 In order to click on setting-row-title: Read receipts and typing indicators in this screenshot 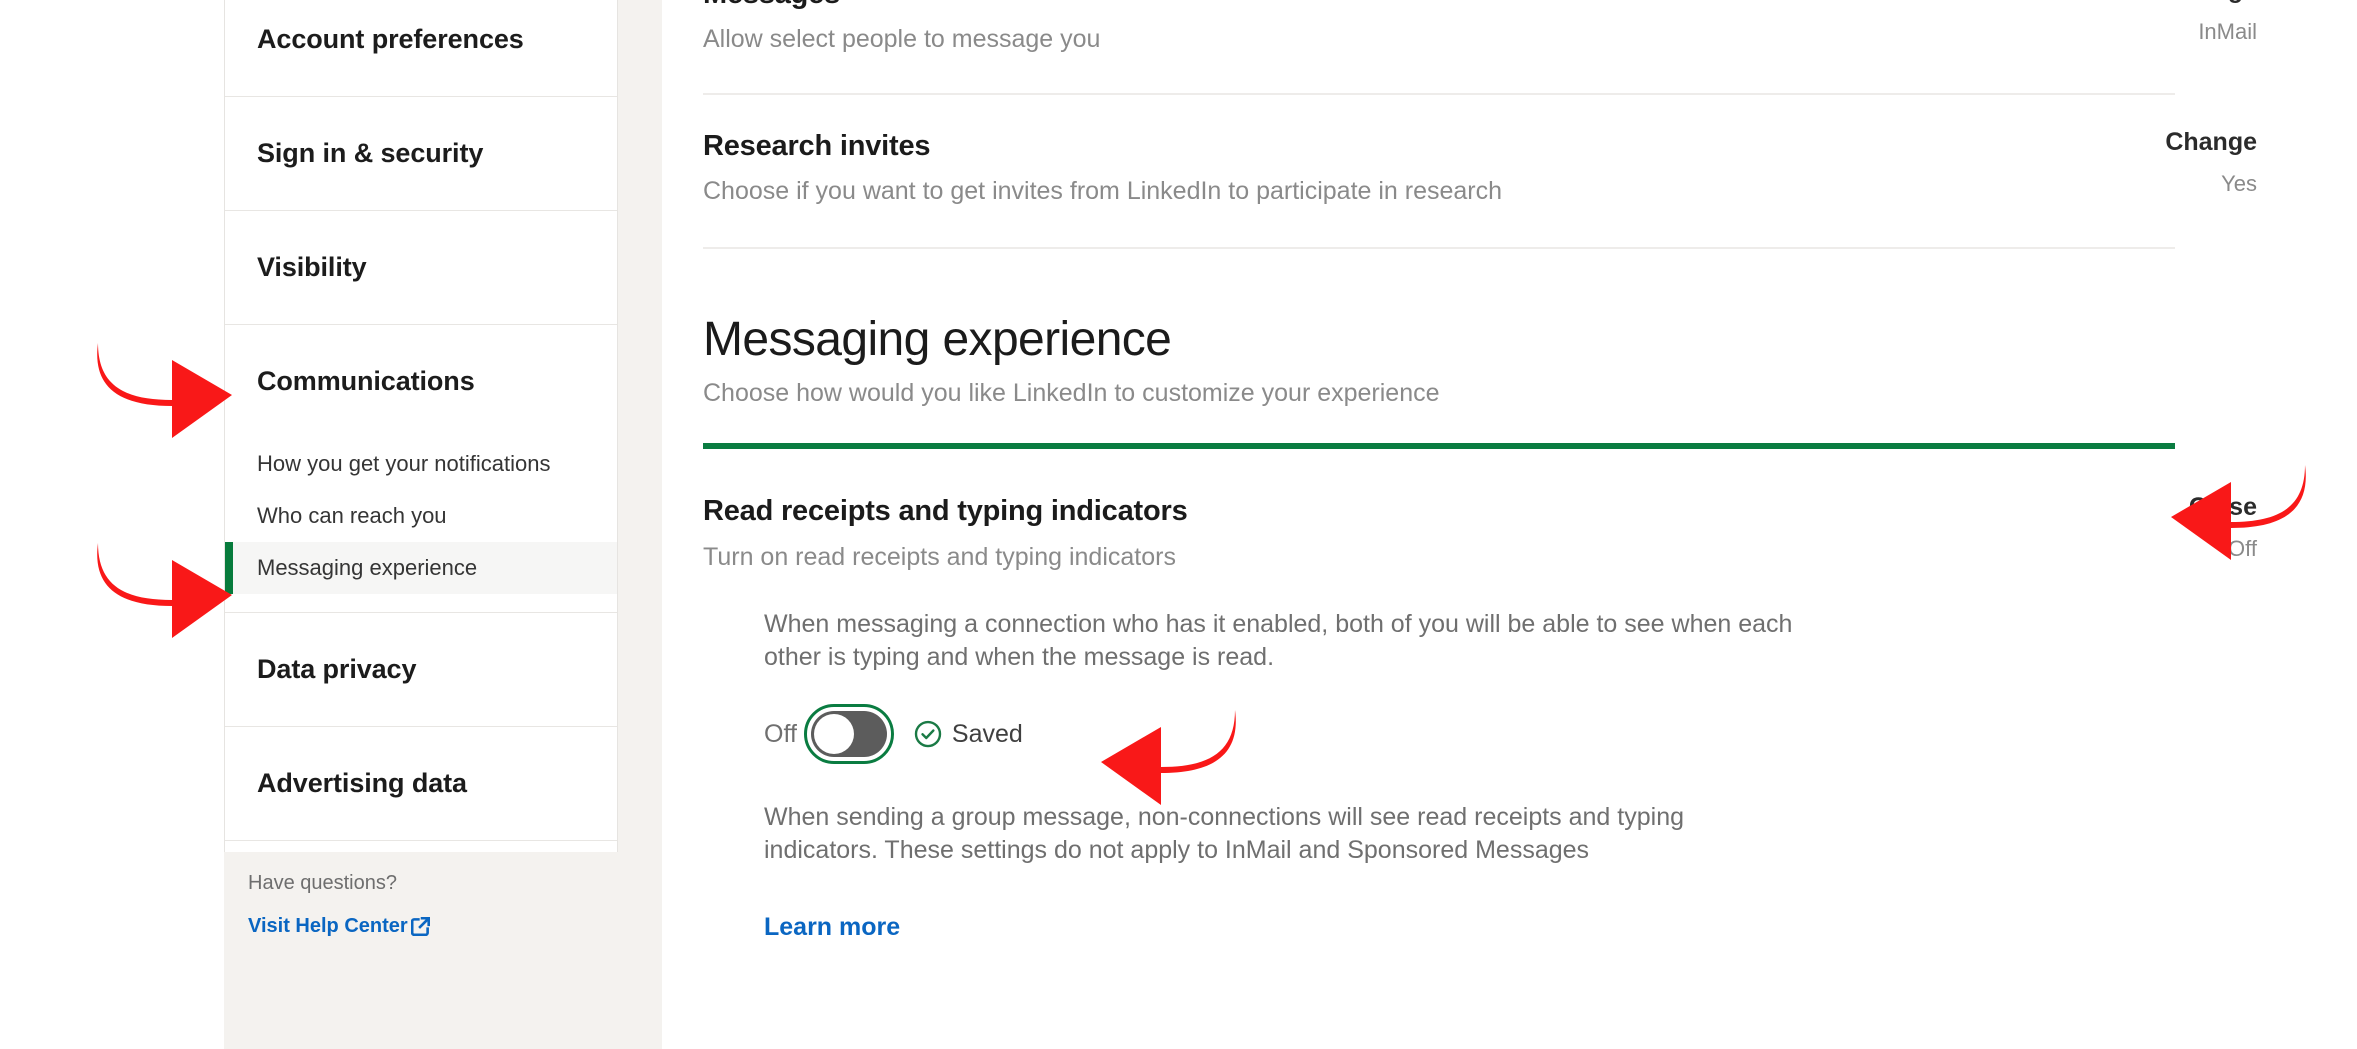, I will do `click(945, 511)`.